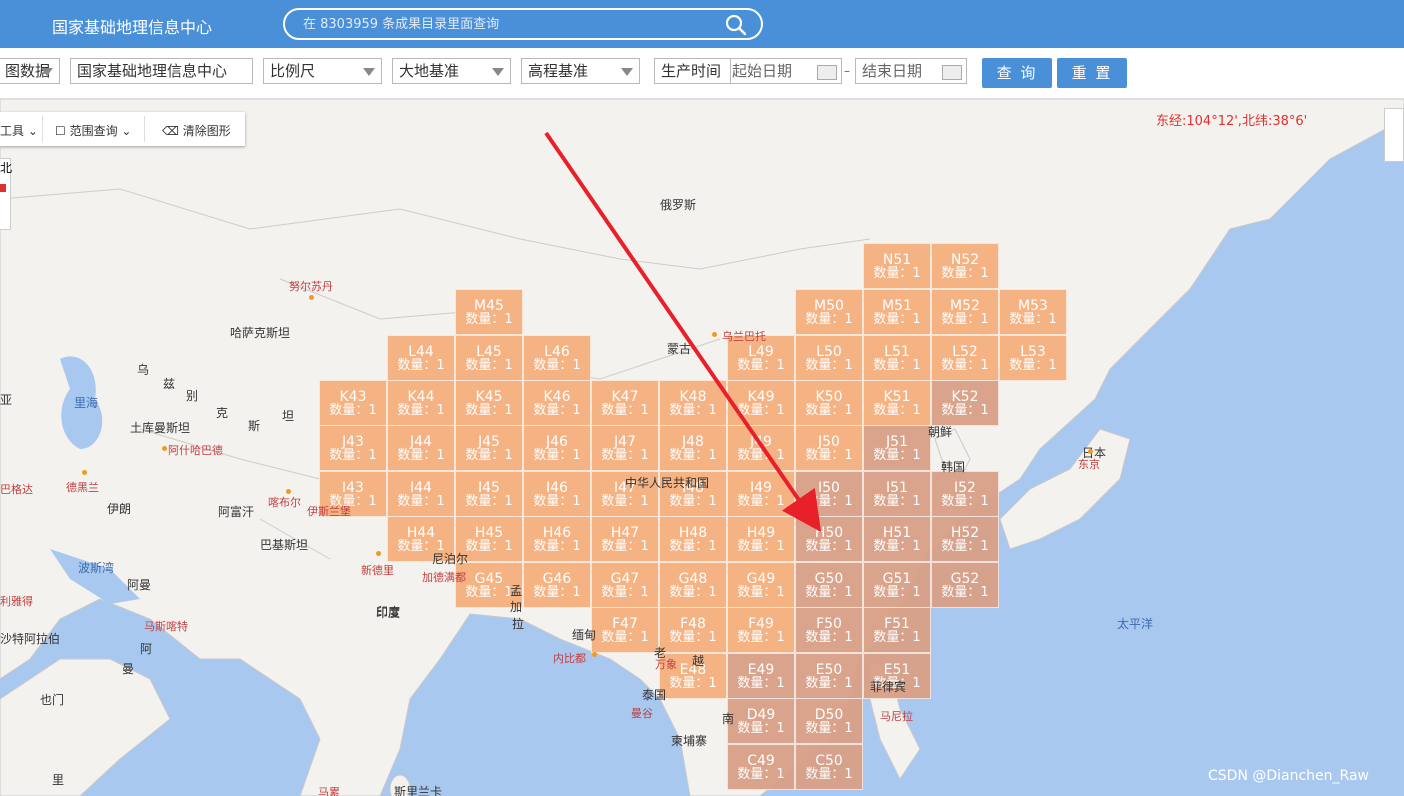  Describe the element at coordinates (829, 721) in the screenshot. I see `map-tile: D50 数量：1` at that location.